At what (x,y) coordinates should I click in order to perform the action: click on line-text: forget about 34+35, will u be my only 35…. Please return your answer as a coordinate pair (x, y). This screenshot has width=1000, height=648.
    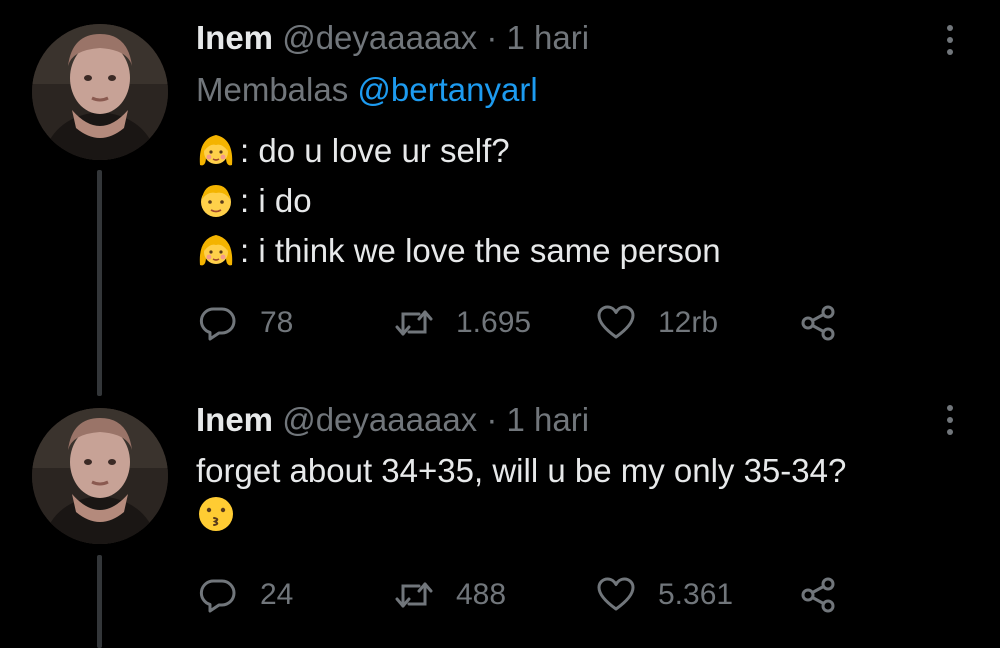
    Looking at the image, I should click on (521, 470).